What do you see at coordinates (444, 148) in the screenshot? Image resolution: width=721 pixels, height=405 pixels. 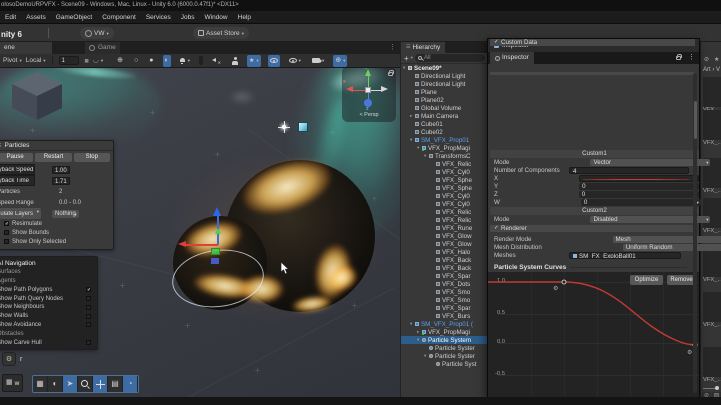 I see `hierarchy-item: ▾ VFX_PropMagi` at bounding box center [444, 148].